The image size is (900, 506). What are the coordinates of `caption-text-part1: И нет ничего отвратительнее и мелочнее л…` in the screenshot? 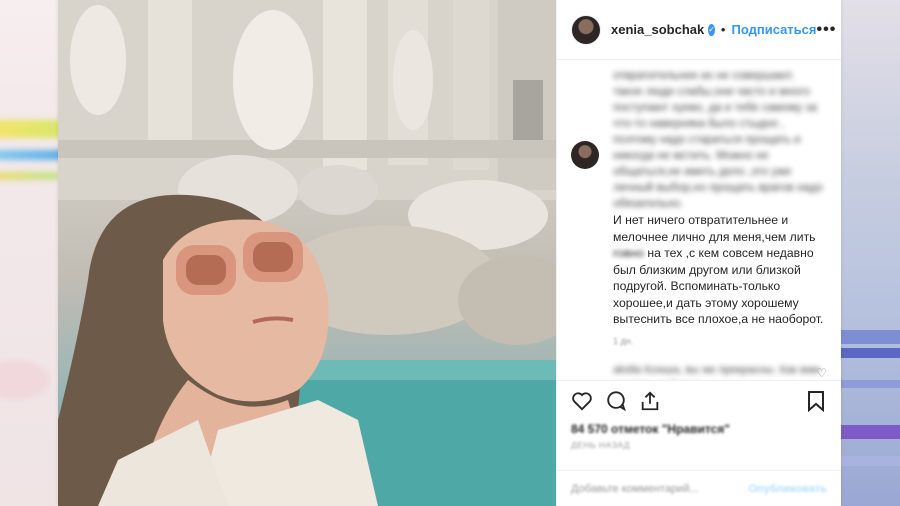 It's located at (714, 228).